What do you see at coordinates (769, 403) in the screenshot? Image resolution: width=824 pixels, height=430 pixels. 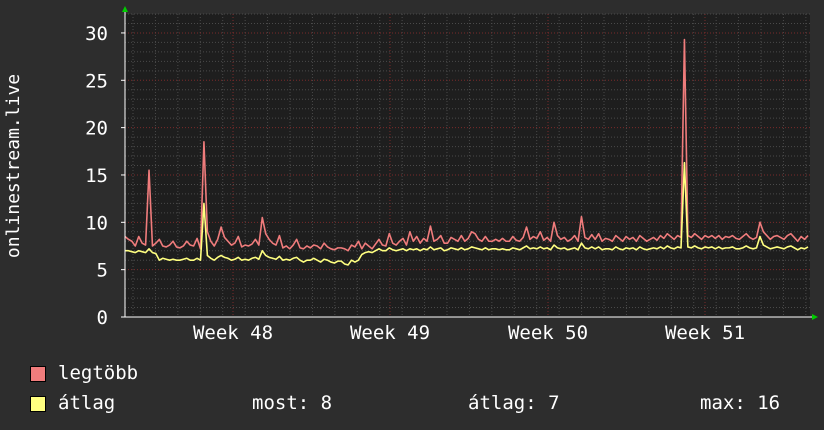 I see `stat-max-value: 16` at bounding box center [769, 403].